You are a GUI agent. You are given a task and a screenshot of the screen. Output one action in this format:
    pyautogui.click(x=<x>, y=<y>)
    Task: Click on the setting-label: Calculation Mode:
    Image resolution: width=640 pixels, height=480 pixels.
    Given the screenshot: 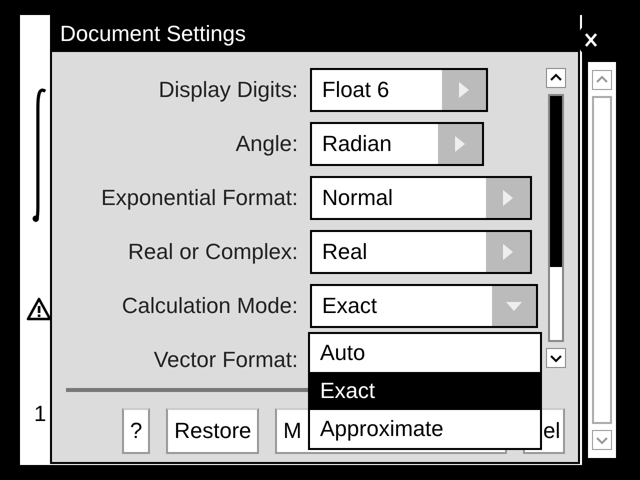 What is the action you would take?
    pyautogui.click(x=209, y=306)
    